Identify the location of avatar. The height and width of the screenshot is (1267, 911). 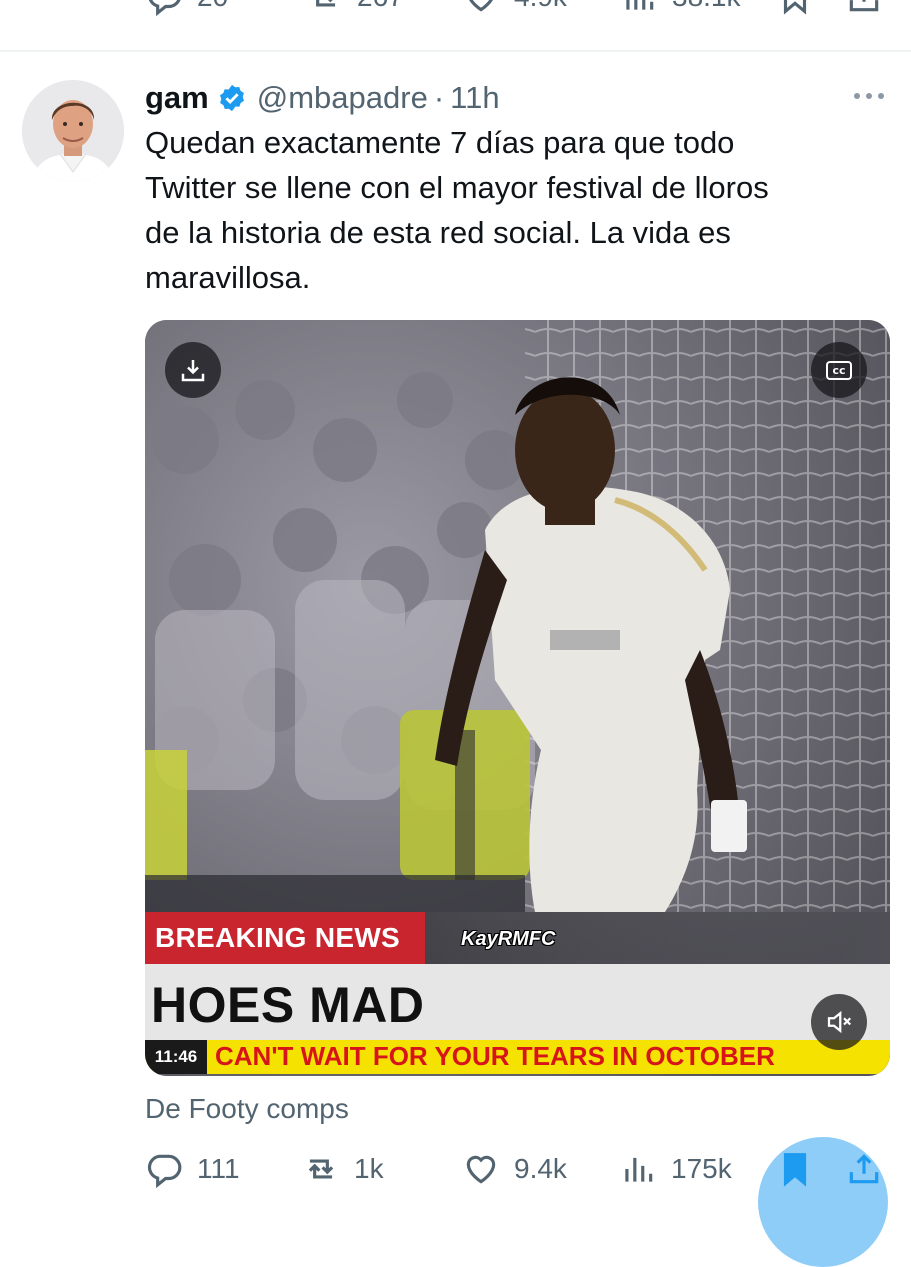
(73, 131).